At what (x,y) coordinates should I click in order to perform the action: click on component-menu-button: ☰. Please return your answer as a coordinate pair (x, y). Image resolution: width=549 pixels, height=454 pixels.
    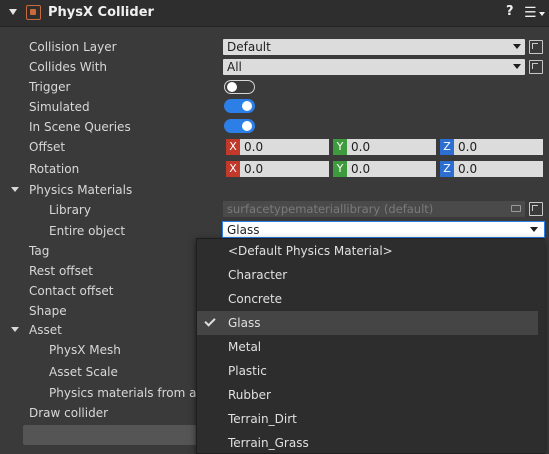
    Looking at the image, I should click on (530, 13).